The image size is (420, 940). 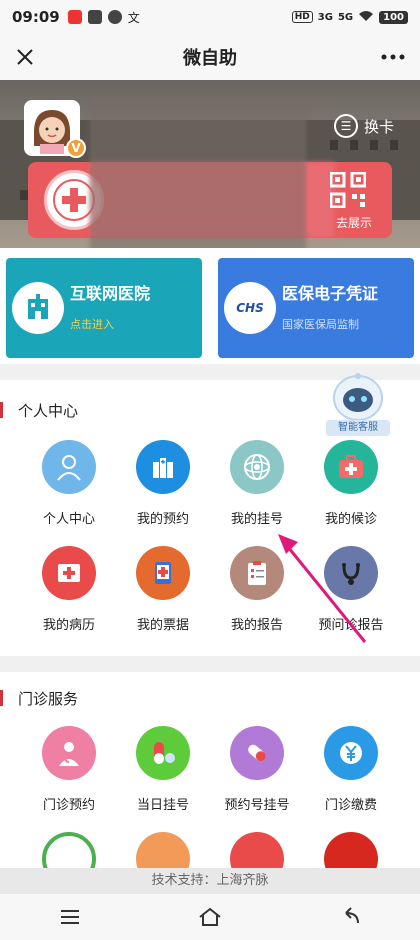 I want to click on grid-item-my-receipts: 我的票据, so click(x=163, y=589).